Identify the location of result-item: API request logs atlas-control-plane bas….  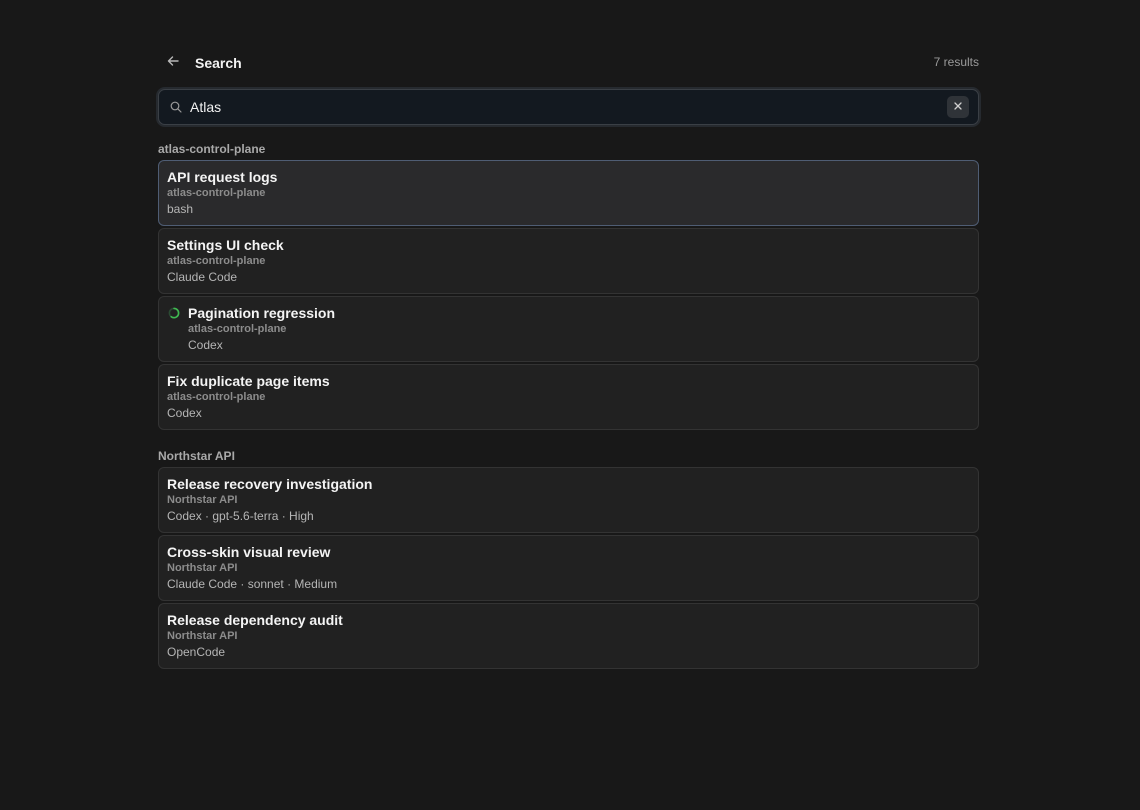
(568, 193).